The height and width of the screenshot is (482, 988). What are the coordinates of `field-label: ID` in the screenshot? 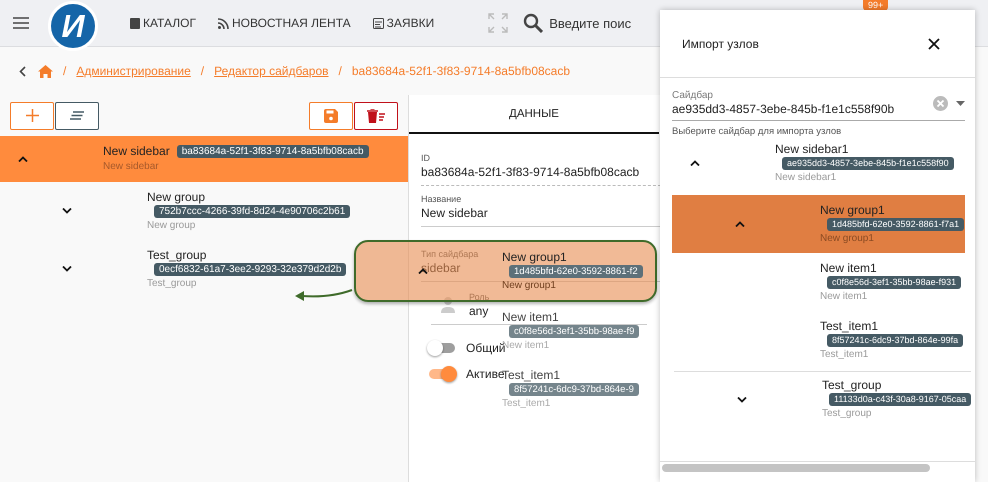 It's located at (426, 158).